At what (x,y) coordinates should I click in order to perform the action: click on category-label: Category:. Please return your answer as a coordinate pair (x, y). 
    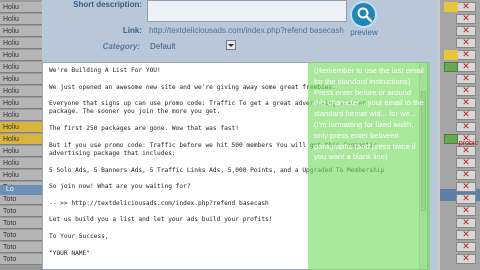
    Looking at the image, I should click on (121, 46).